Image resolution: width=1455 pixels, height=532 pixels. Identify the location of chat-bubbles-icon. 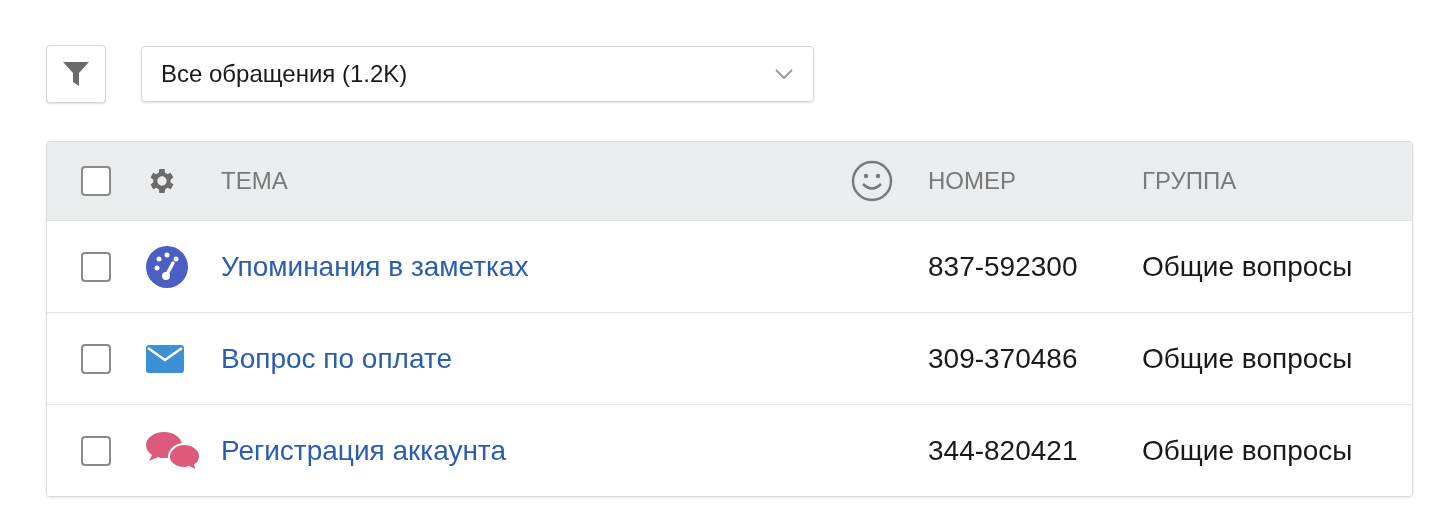
(173, 450).